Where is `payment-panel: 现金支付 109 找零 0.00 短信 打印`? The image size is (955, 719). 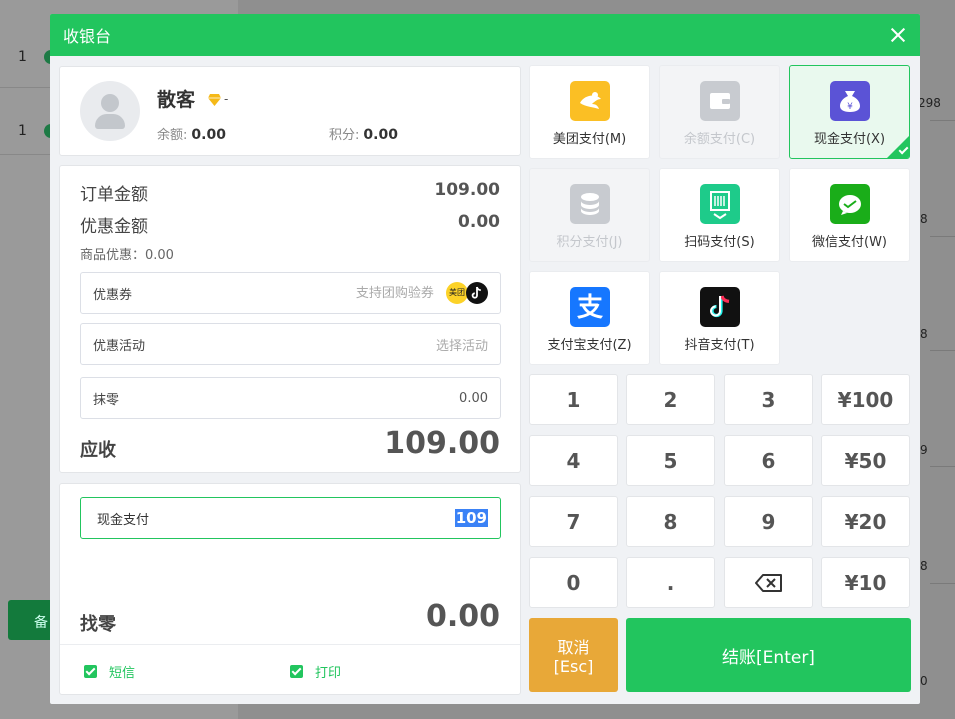
payment-panel: 现金支付 109 找零 0.00 短信 打印 is located at coordinates (290, 589).